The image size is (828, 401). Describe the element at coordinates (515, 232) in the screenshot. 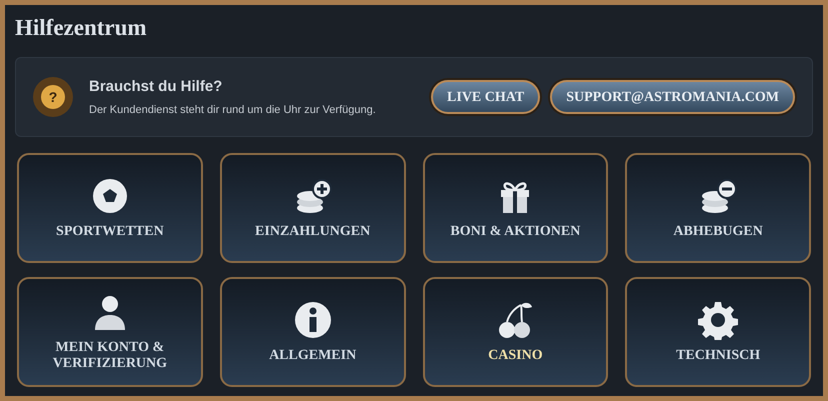

I see `category-label: BONI & AKTIONEN` at that location.